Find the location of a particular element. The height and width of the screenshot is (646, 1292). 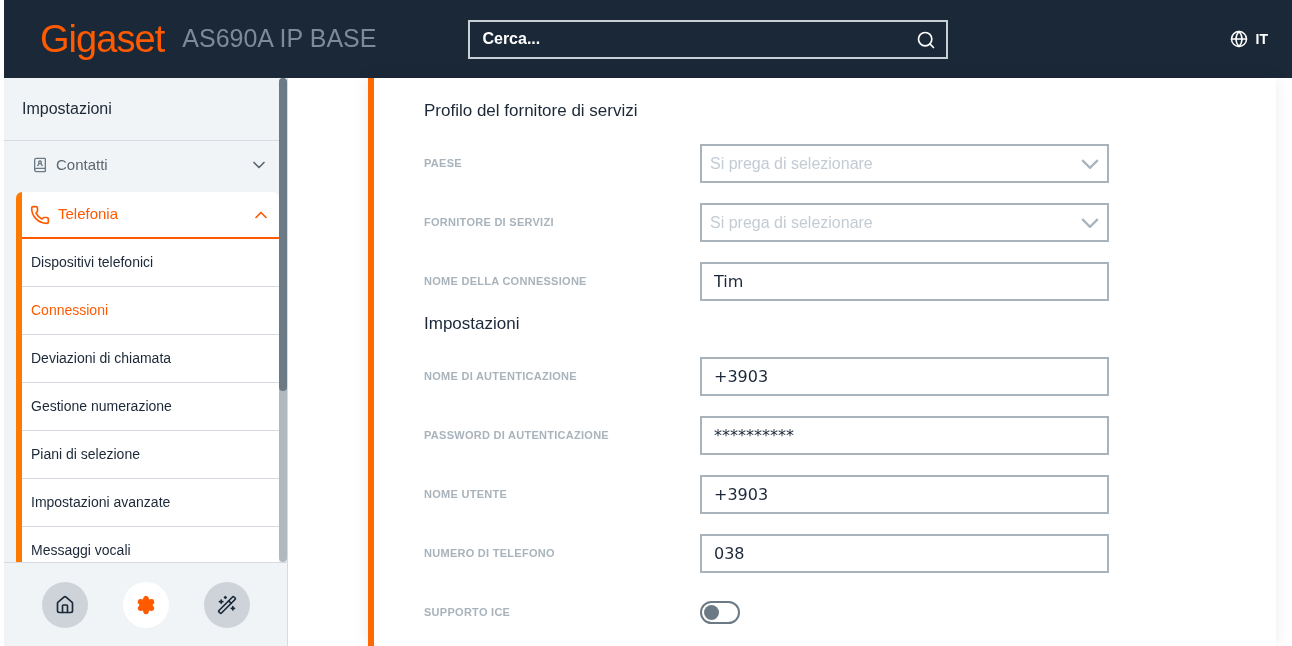

input-field: ********** is located at coordinates (904, 435).